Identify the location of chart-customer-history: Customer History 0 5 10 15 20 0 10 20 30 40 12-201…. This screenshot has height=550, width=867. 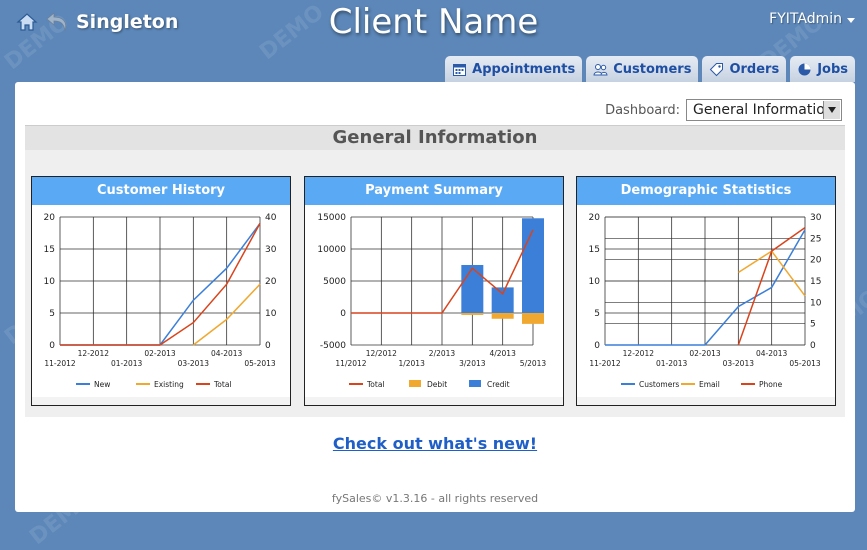
(161, 291).